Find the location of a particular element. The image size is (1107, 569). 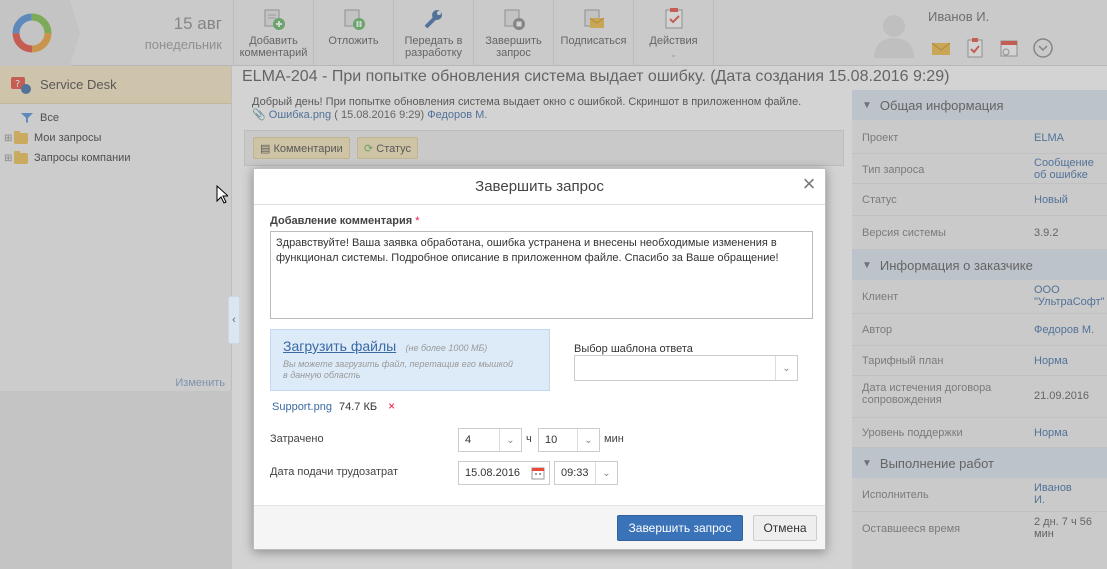

minutes-unit: мин is located at coordinates (614, 439).